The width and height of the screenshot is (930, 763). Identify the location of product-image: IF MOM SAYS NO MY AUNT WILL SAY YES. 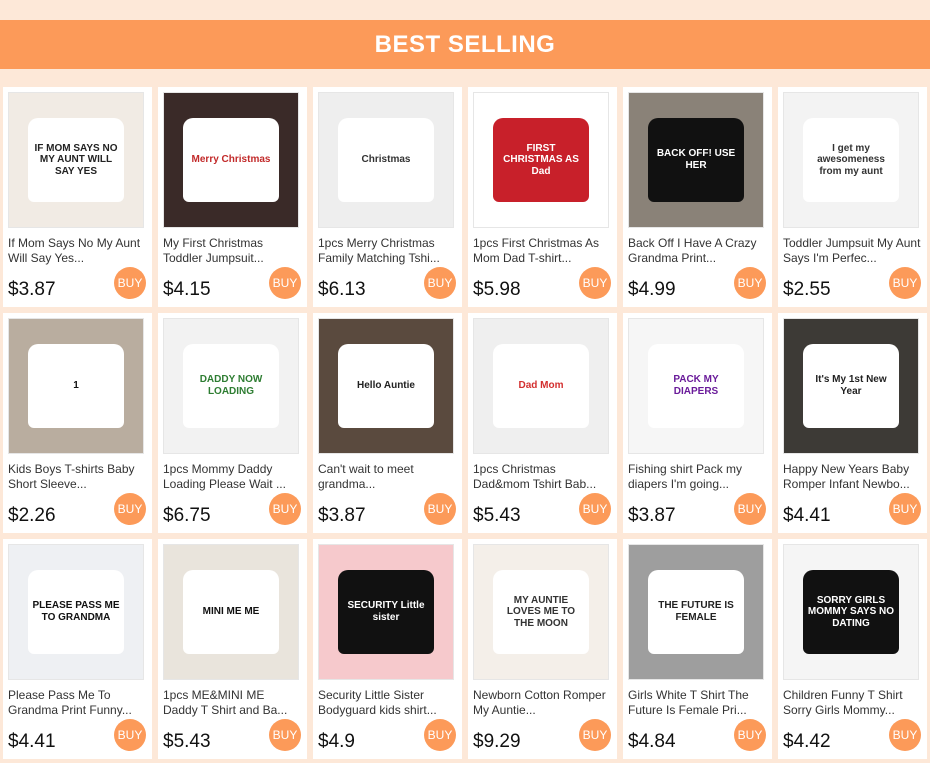
(76, 160).